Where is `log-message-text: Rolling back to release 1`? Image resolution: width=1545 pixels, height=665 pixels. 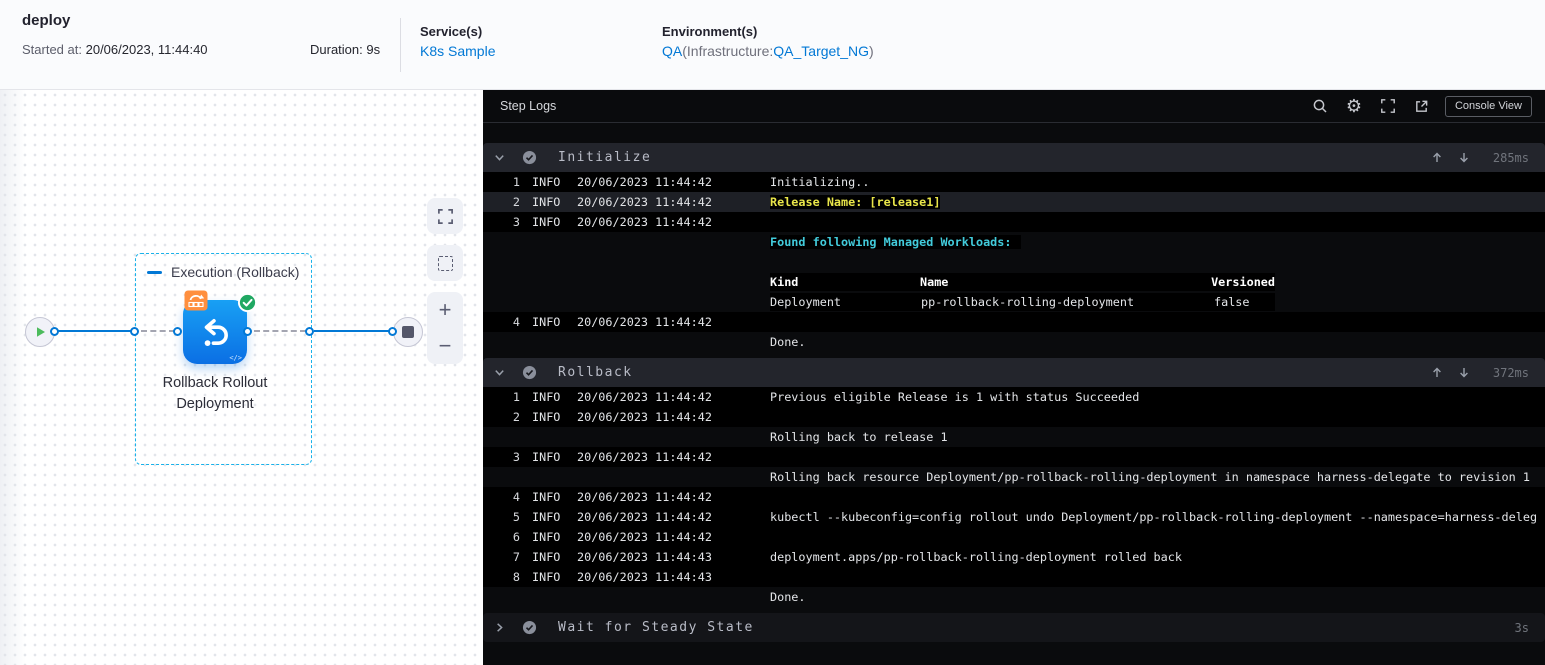 log-message-text: Rolling back to release 1 is located at coordinates (859, 437).